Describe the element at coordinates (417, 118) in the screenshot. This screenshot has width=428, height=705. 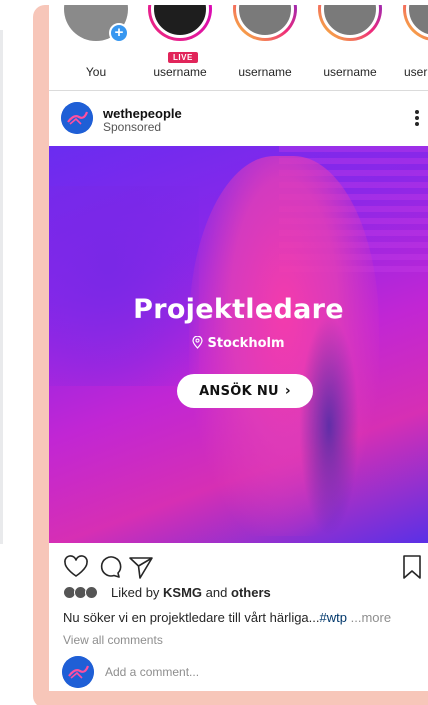
I see `more-options-icon` at that location.